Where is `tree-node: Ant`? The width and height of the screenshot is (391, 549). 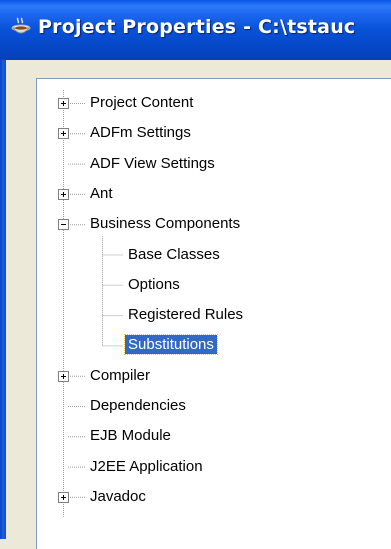
tree-node: Ant is located at coordinates (101, 194).